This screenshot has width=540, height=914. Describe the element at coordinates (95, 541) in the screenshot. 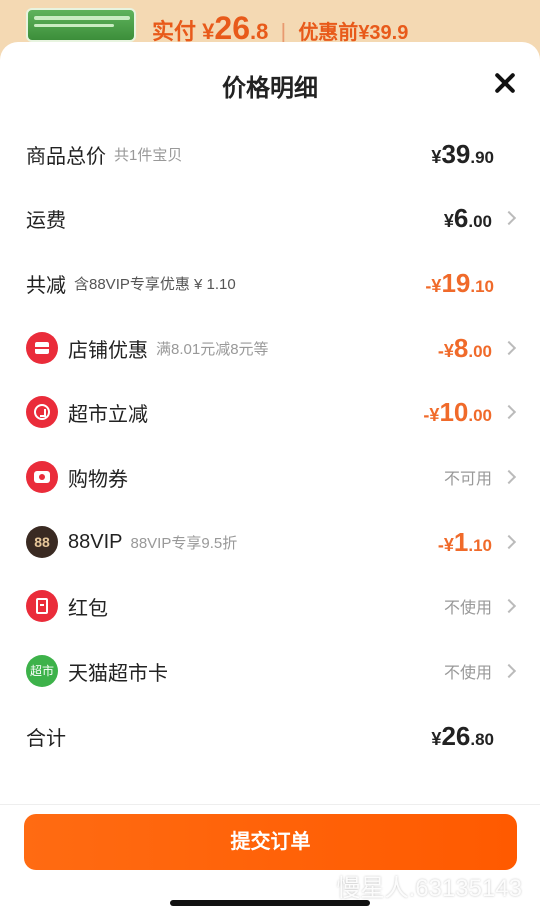

I see `vip-label: 88VIP` at that location.